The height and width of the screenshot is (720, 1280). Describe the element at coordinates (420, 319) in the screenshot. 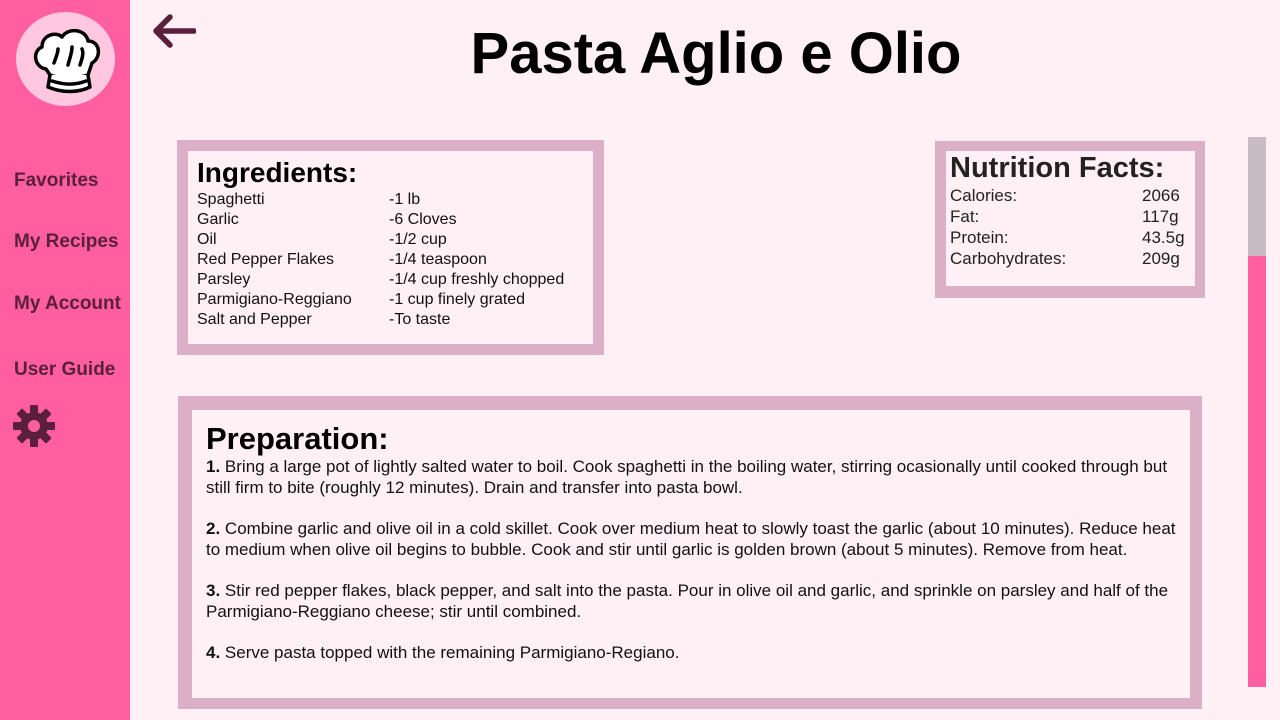

I see `ingredient-amount: -To taste` at that location.